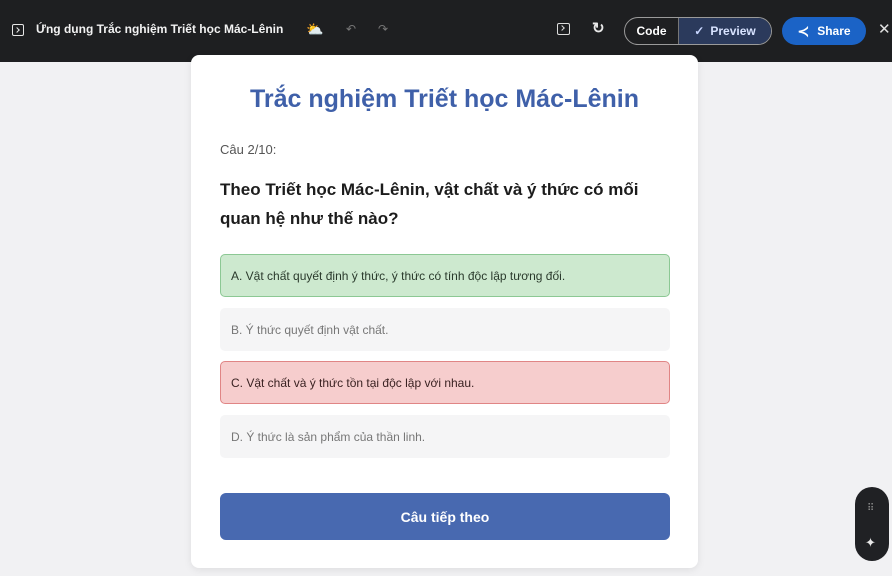 This screenshot has width=892, height=576. Describe the element at coordinates (248, 149) in the screenshot. I see `question-counter: Câu 2/10:` at that location.